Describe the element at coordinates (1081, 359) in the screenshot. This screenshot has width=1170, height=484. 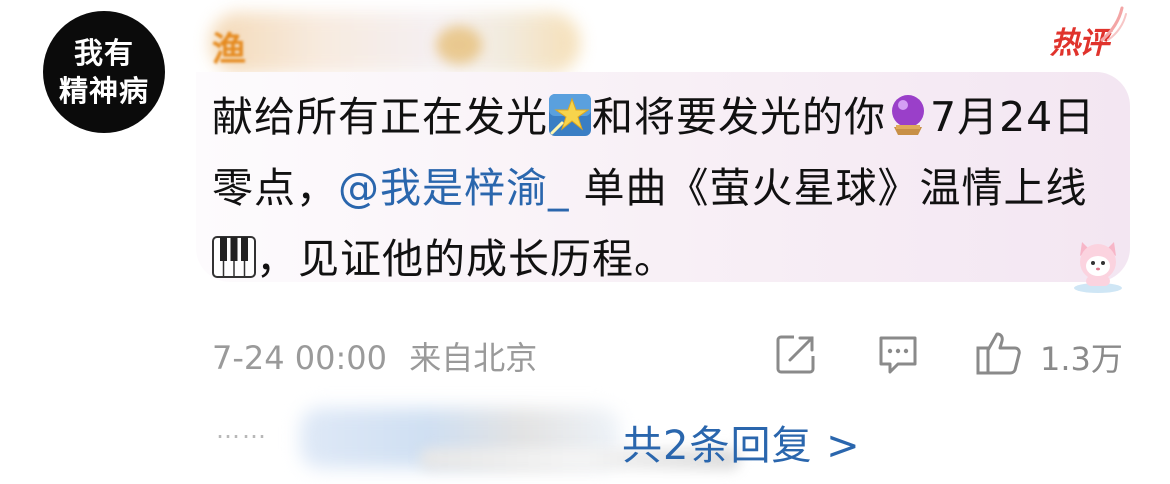
I see `like-count: 1.3万` at that location.